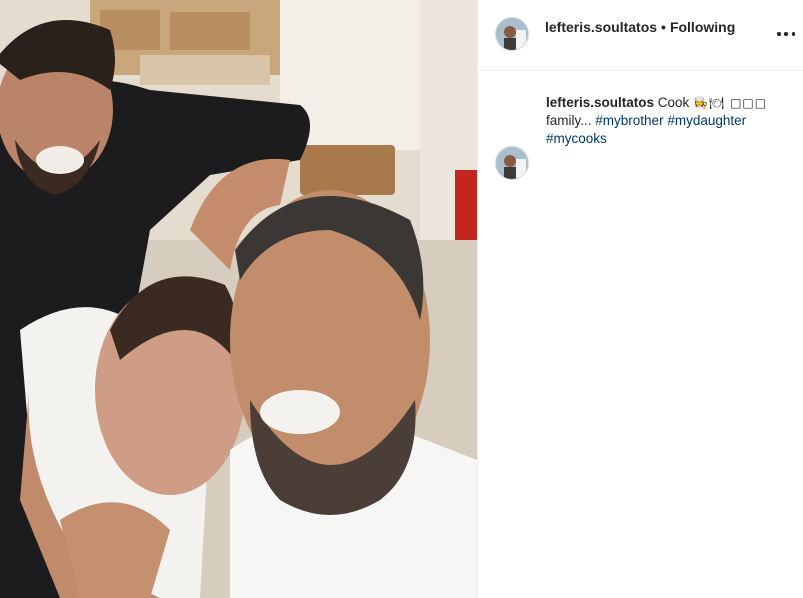 The height and width of the screenshot is (598, 803). What do you see at coordinates (576, 138) in the screenshot?
I see `hashtag-mycooks: #mycooks` at bounding box center [576, 138].